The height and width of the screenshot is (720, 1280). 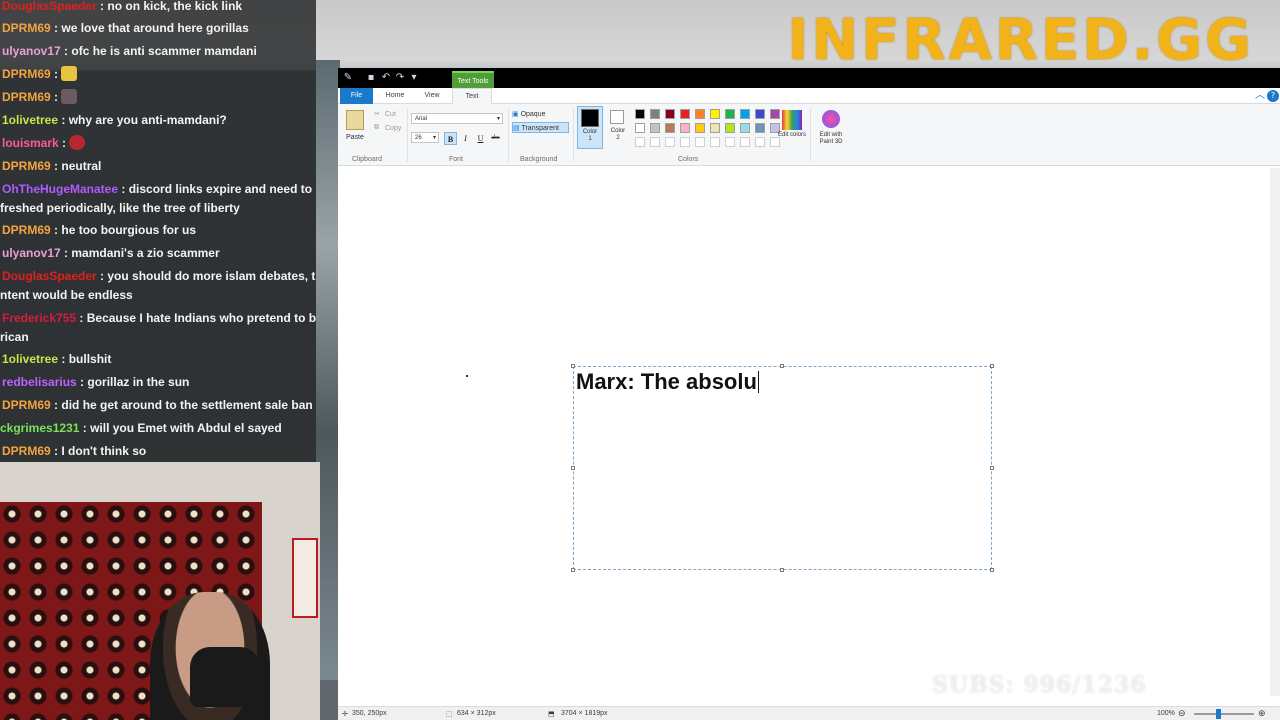 What do you see at coordinates (457, 118) in the screenshot?
I see `font-family-select: Arial ▾` at bounding box center [457, 118].